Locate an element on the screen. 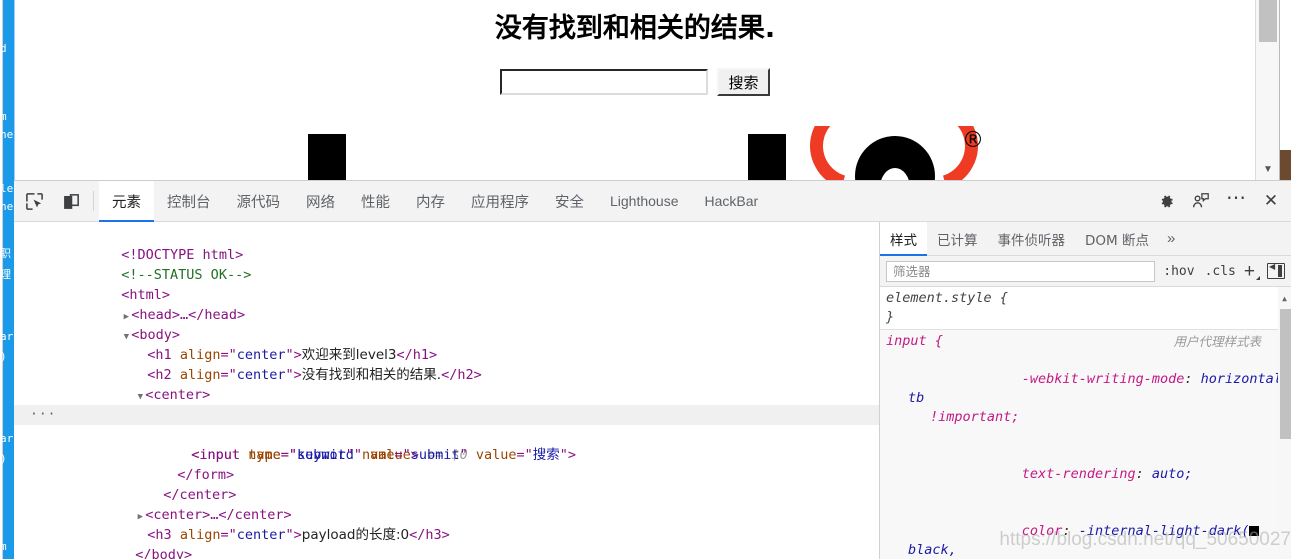 Image resolution: width=1291 pixels, height=559 pixels. element-style-close: } is located at coordinates (890, 317).